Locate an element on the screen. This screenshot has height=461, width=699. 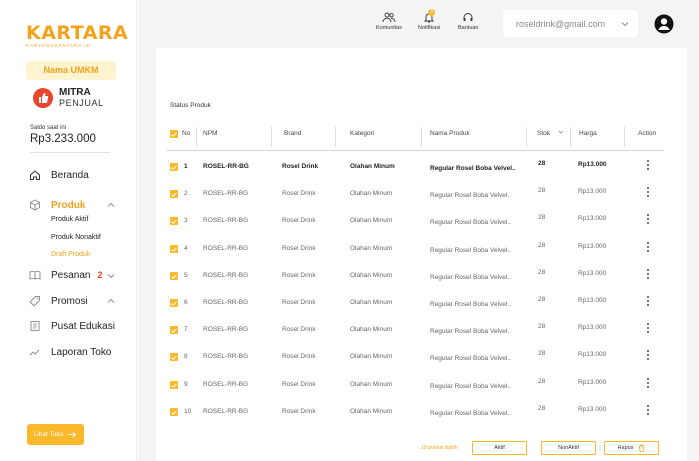
user-icon is located at coordinates (664, 24).